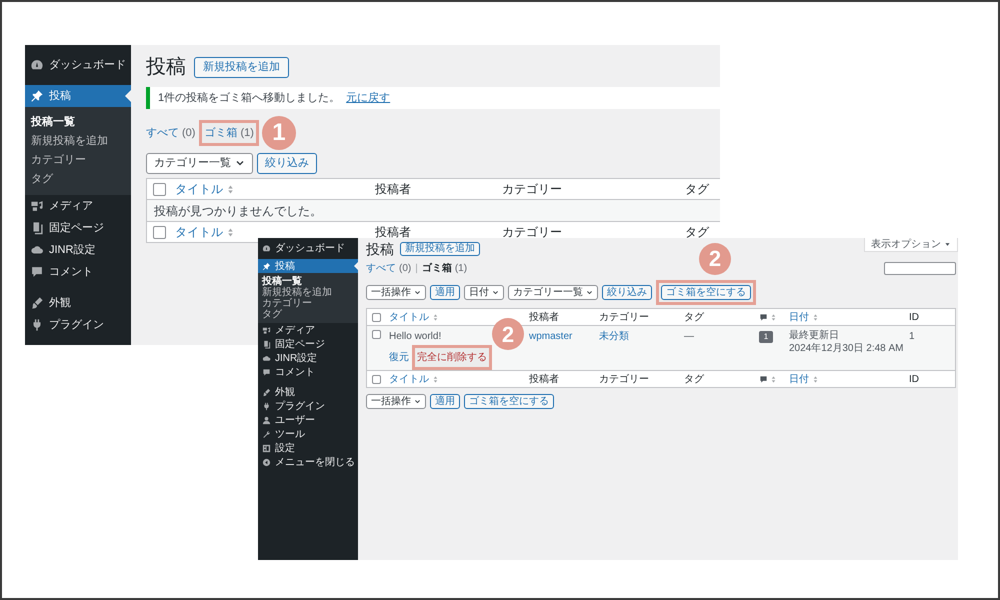 This screenshot has width=1000, height=600. Describe the element at coordinates (766, 337) in the screenshot. I see `comment-count-badge: 1` at that location.